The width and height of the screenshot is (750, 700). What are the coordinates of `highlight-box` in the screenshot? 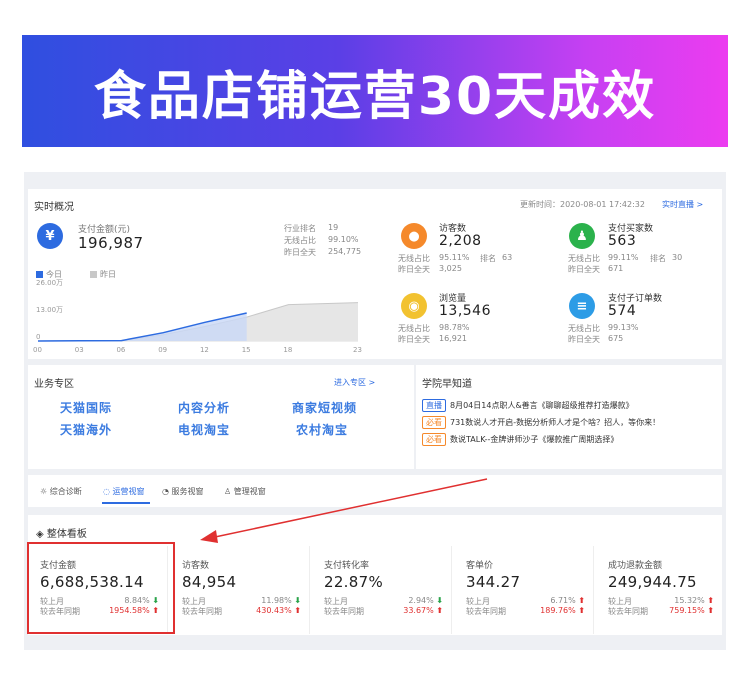 It's located at (101, 588).